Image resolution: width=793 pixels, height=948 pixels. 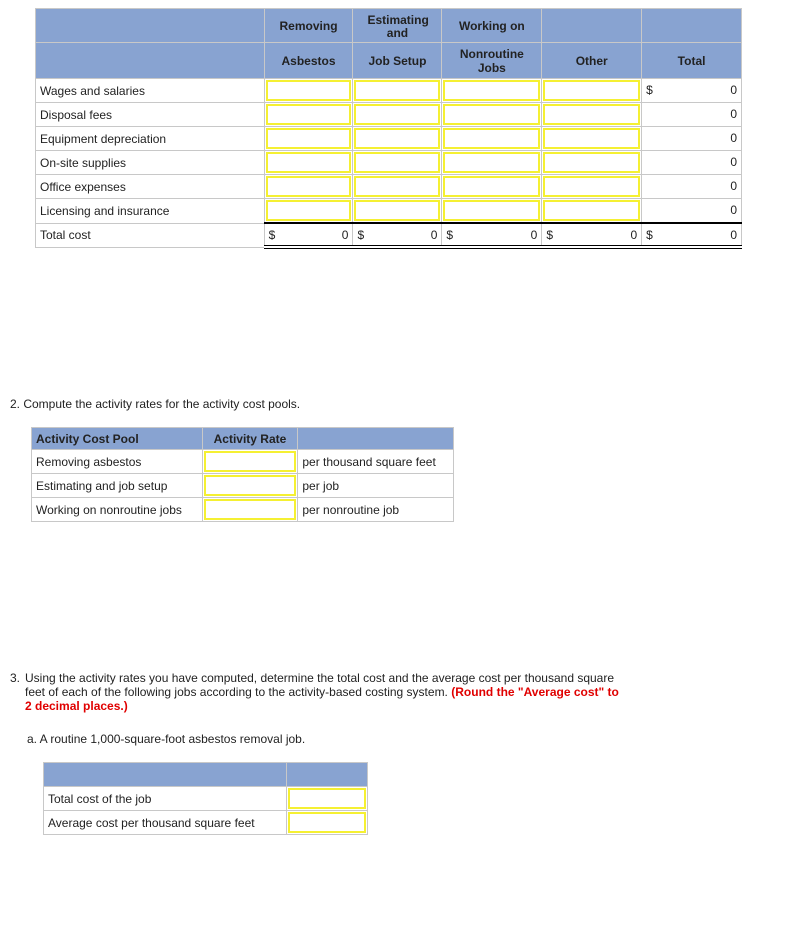 What do you see at coordinates (150, 25) in the screenshot?
I see `header-blank` at bounding box center [150, 25].